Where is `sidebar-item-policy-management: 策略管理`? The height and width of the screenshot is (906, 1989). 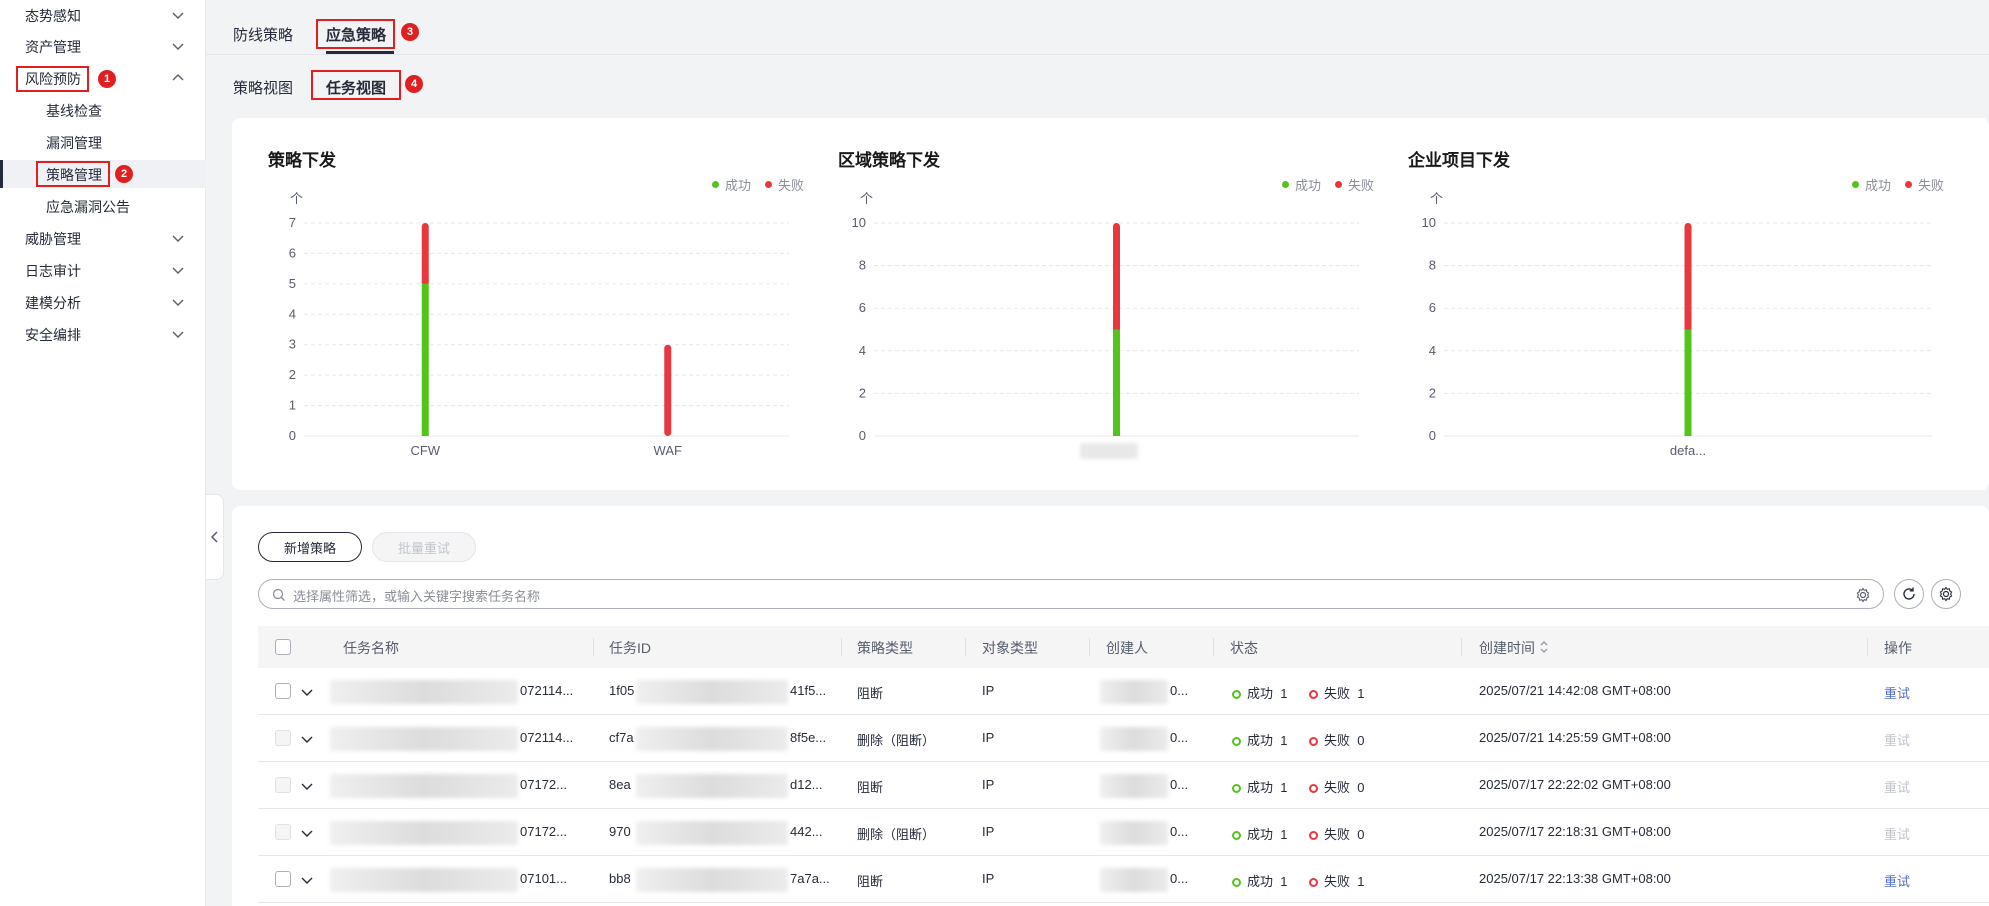
sidebar-item-policy-management: 策略管理 is located at coordinates (103, 174).